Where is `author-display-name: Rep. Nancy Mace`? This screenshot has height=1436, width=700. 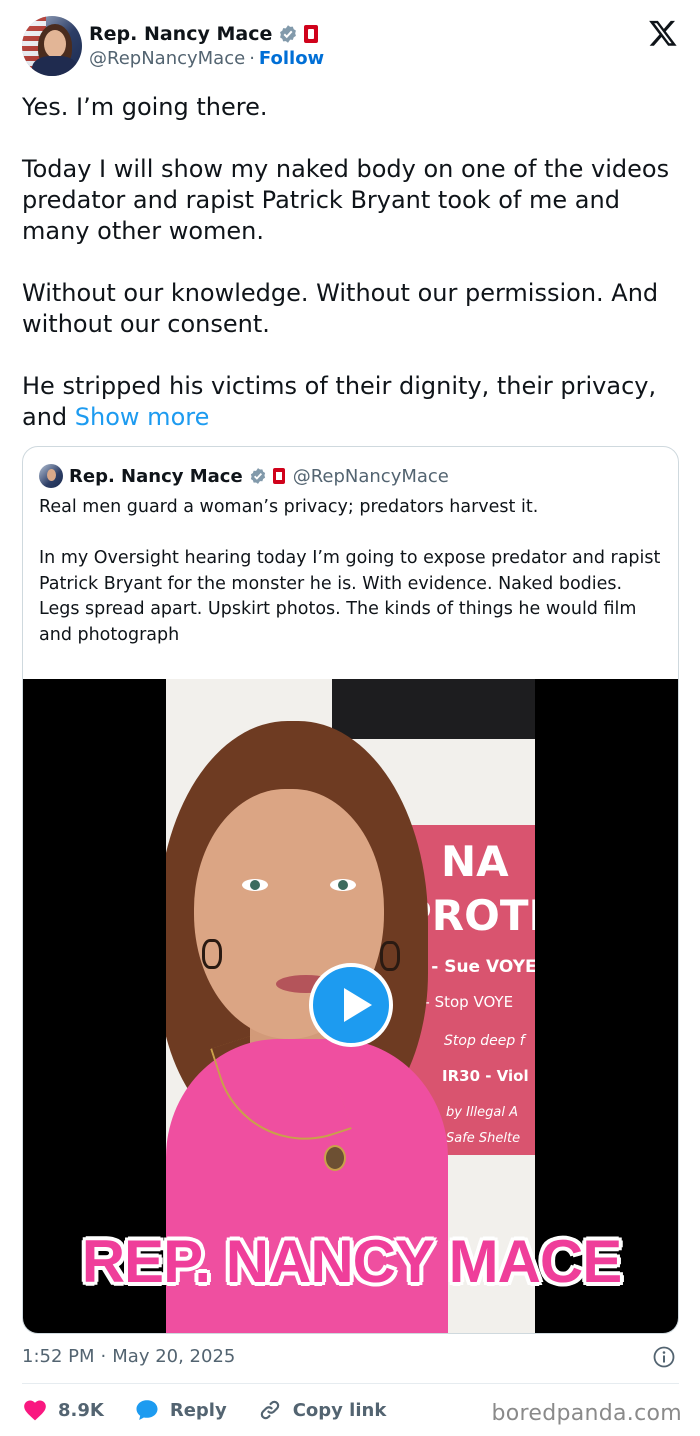 author-display-name: Rep. Nancy Mace is located at coordinates (180, 34).